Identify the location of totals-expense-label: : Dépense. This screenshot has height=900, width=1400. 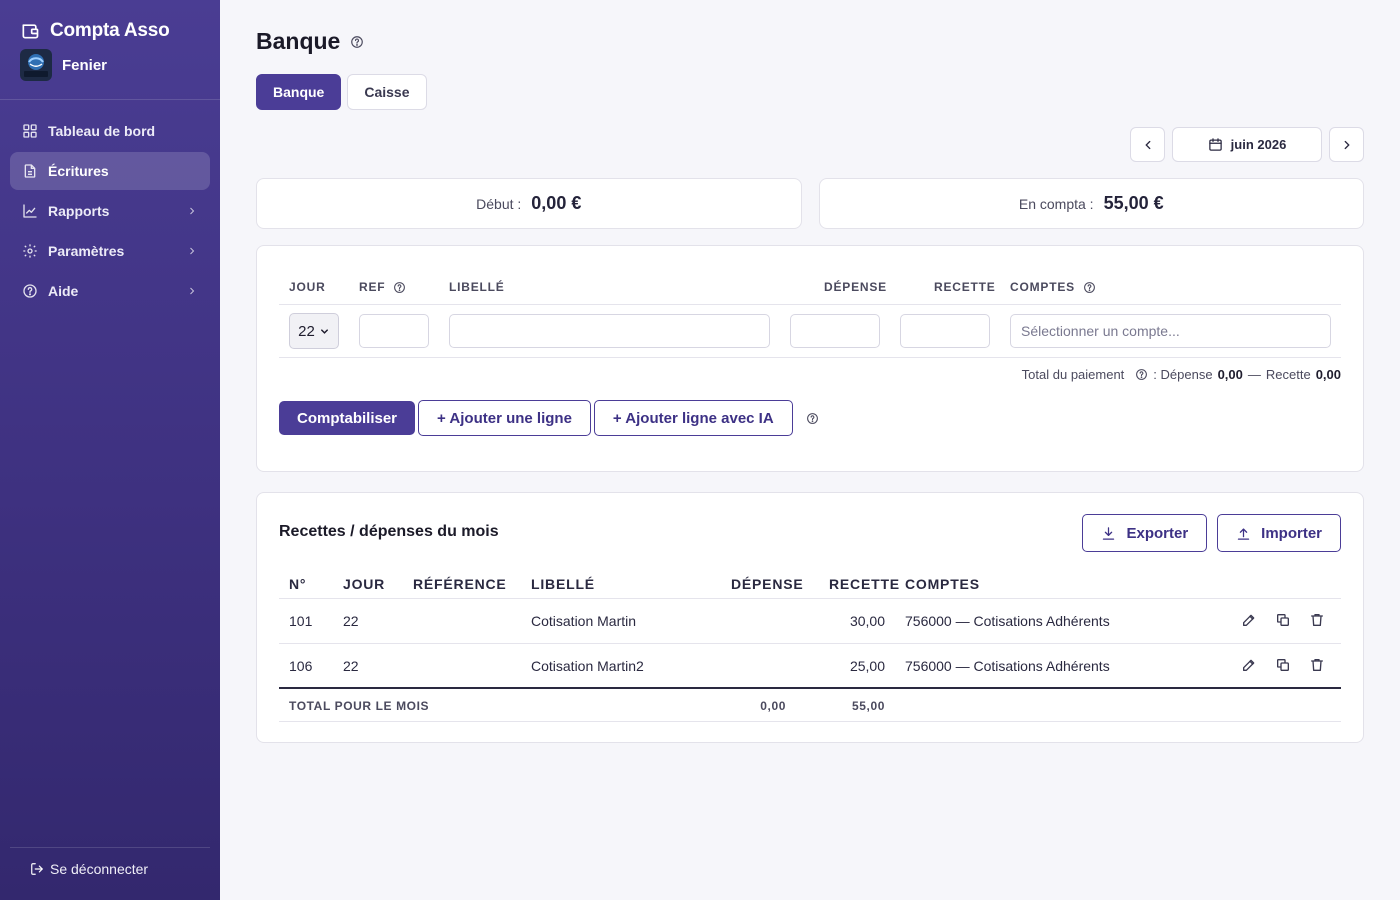
(1183, 374).